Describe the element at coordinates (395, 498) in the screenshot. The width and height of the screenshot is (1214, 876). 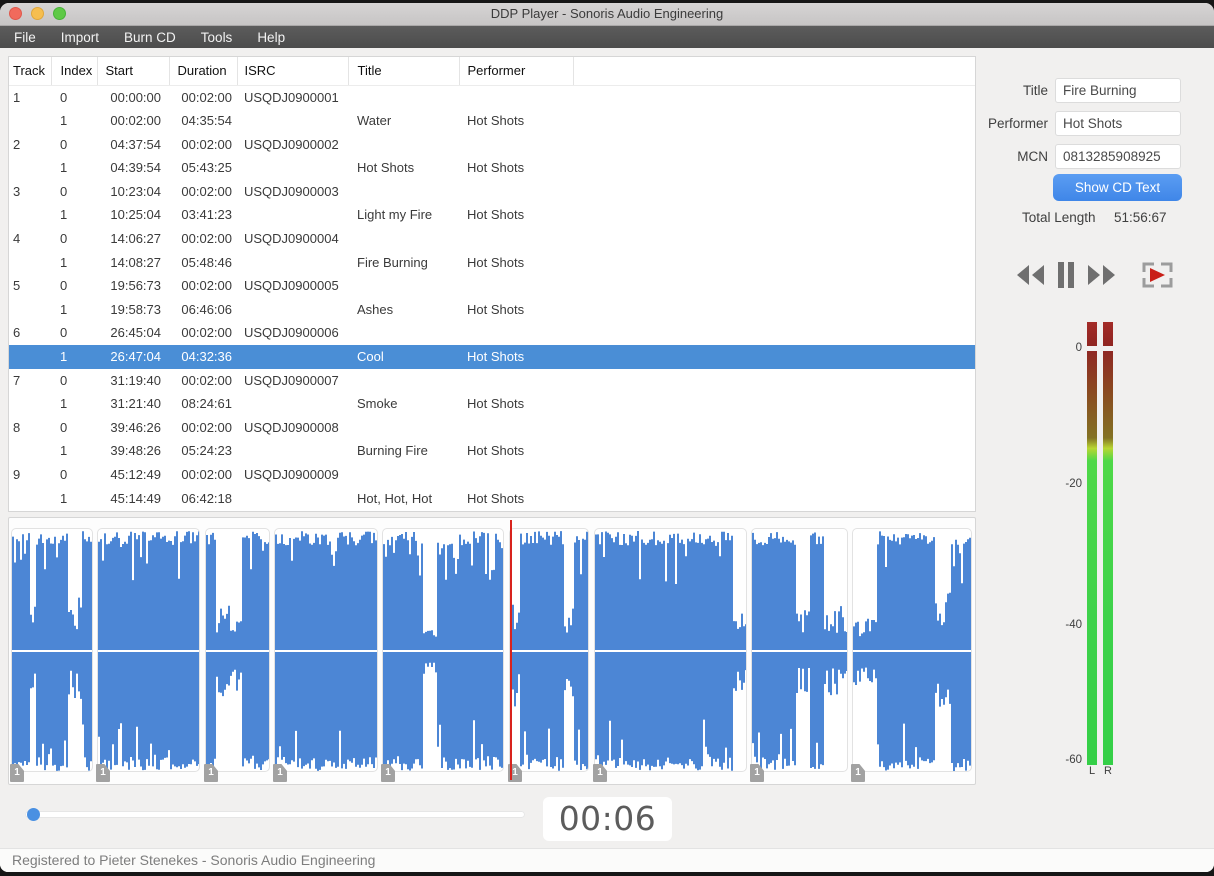
I see `cell-title: Hot, Hot, Hot` at that location.